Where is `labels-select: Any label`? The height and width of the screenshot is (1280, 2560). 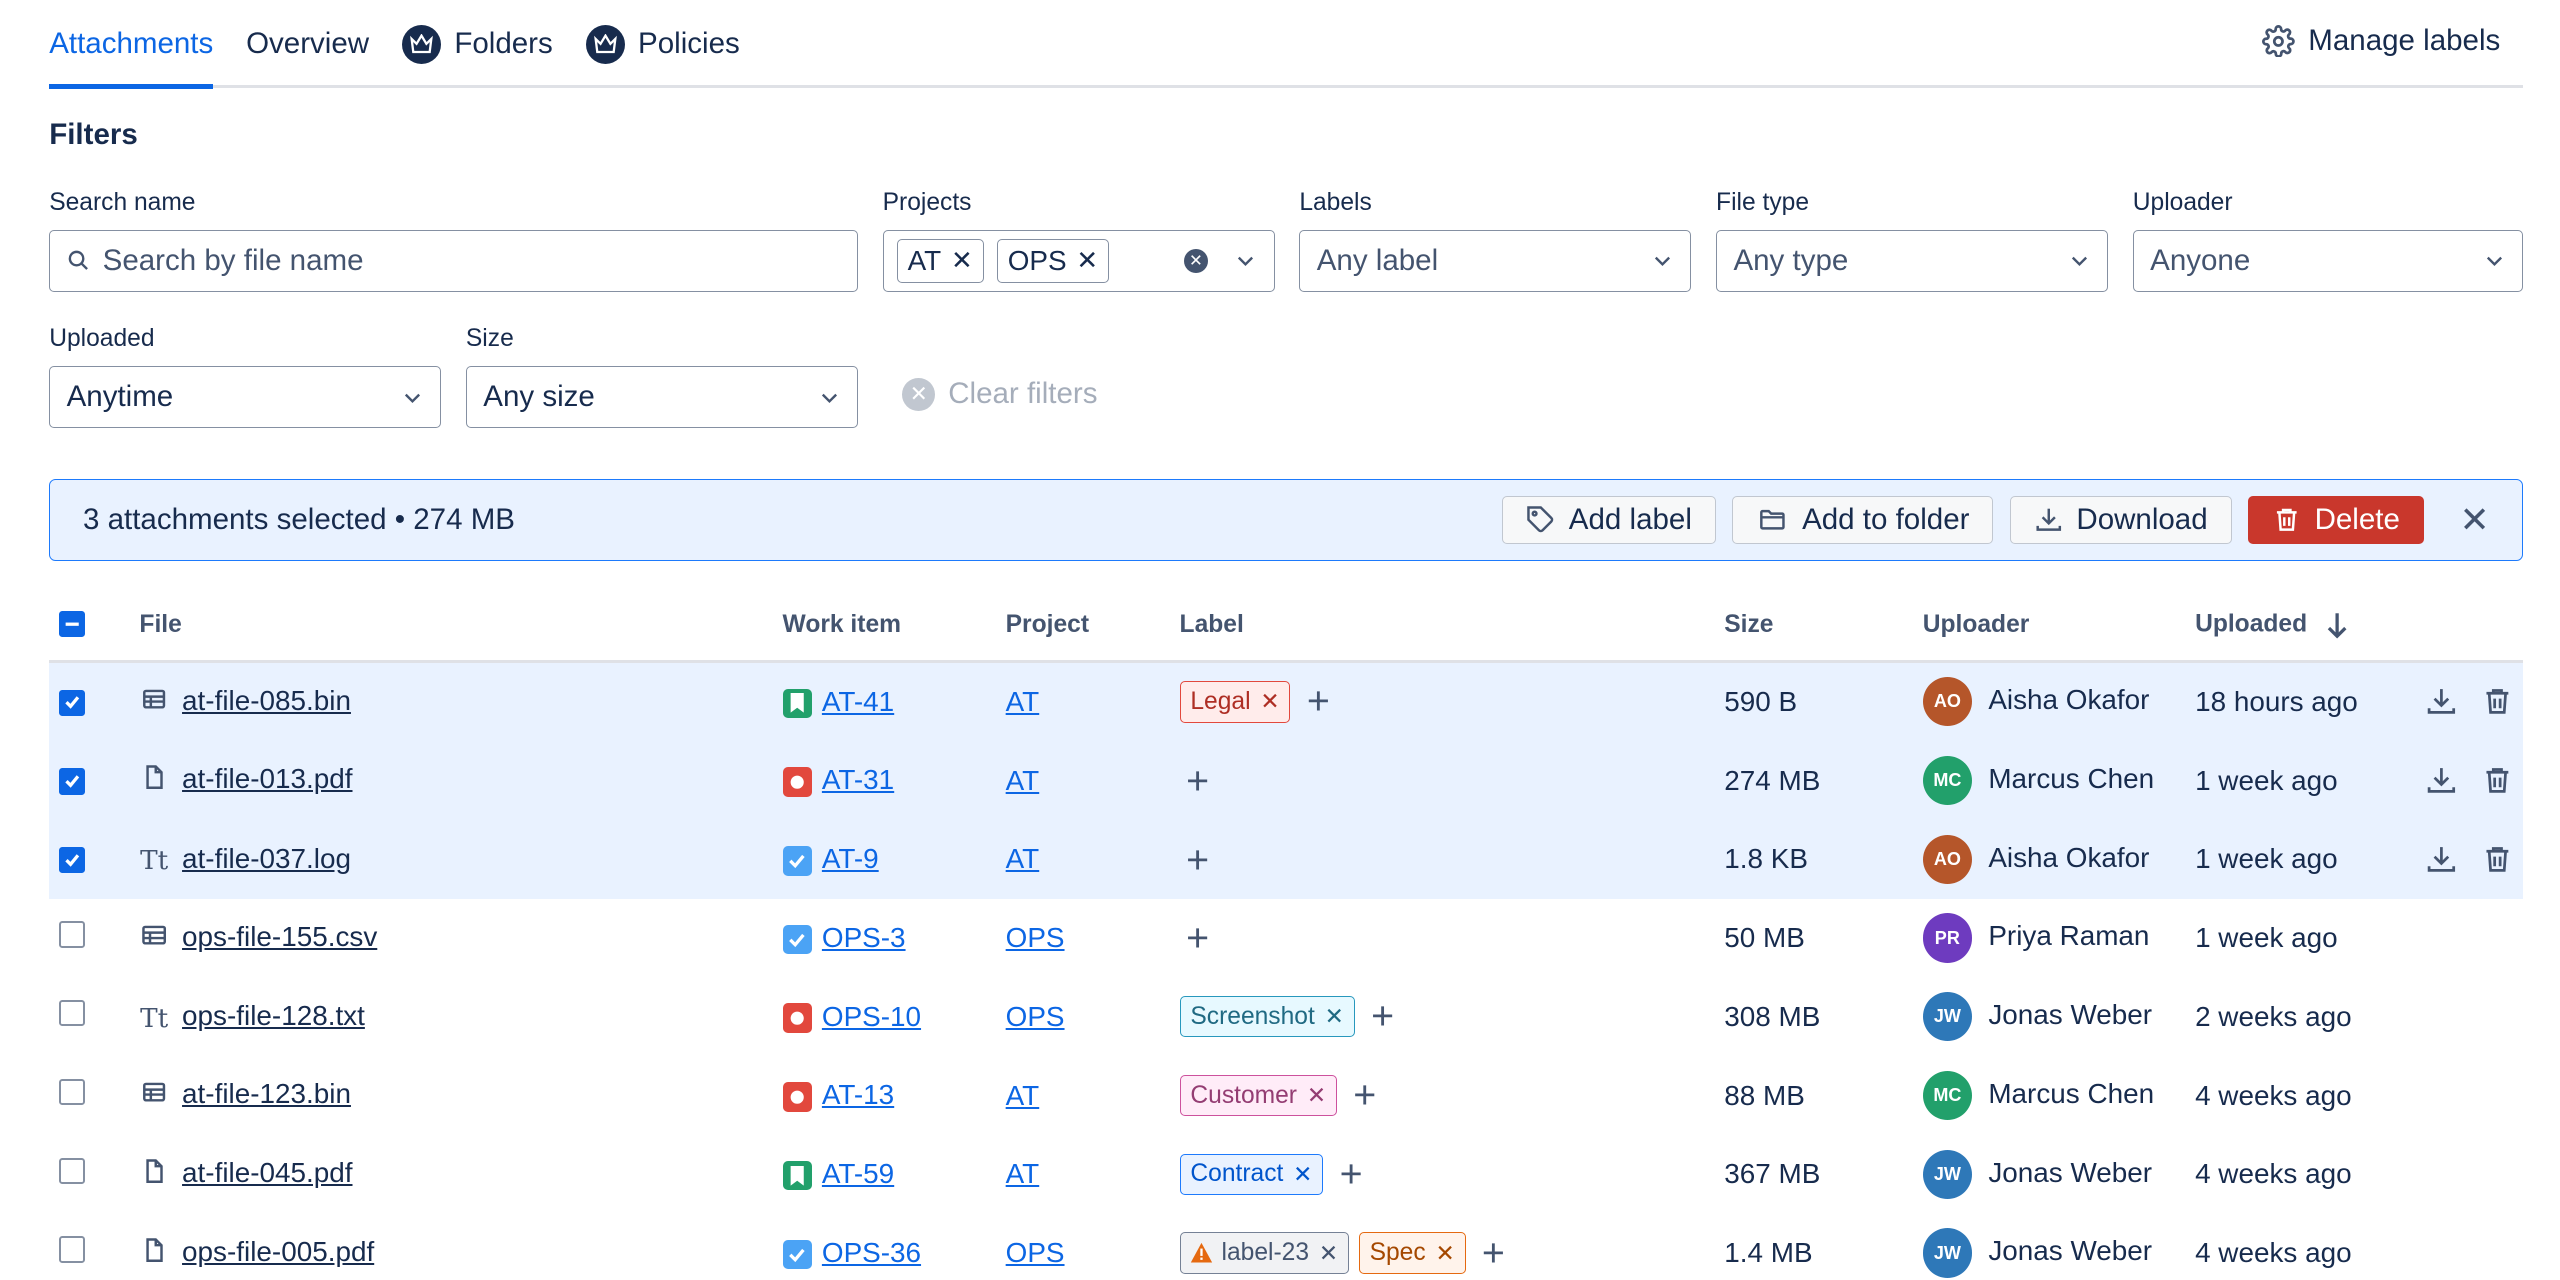
labels-select: Any label is located at coordinates (1495, 260).